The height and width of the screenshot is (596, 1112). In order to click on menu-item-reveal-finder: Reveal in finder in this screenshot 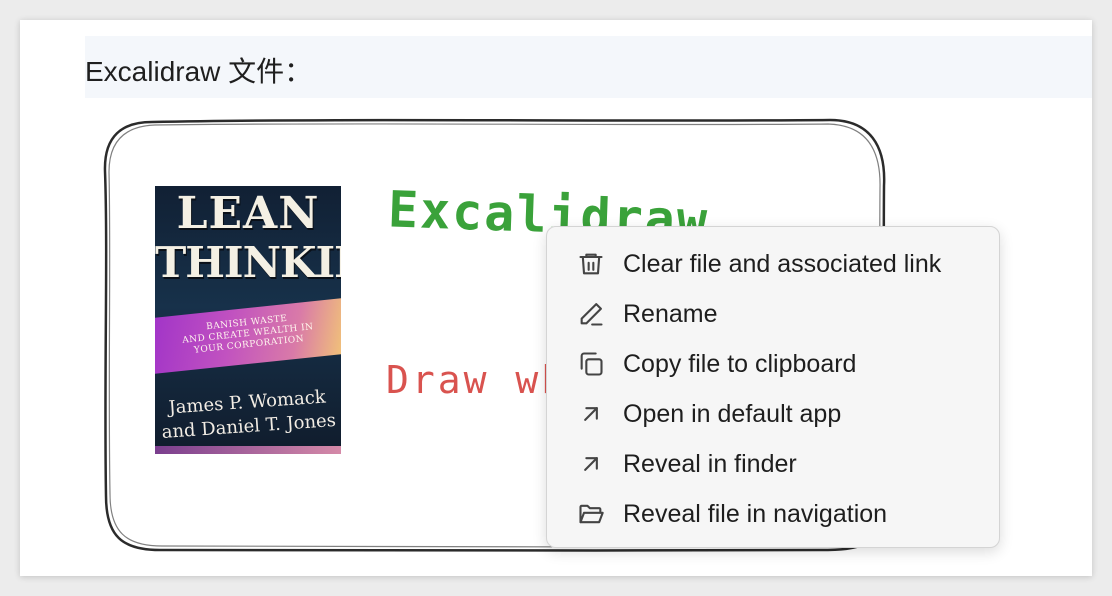, I will do `click(773, 464)`.